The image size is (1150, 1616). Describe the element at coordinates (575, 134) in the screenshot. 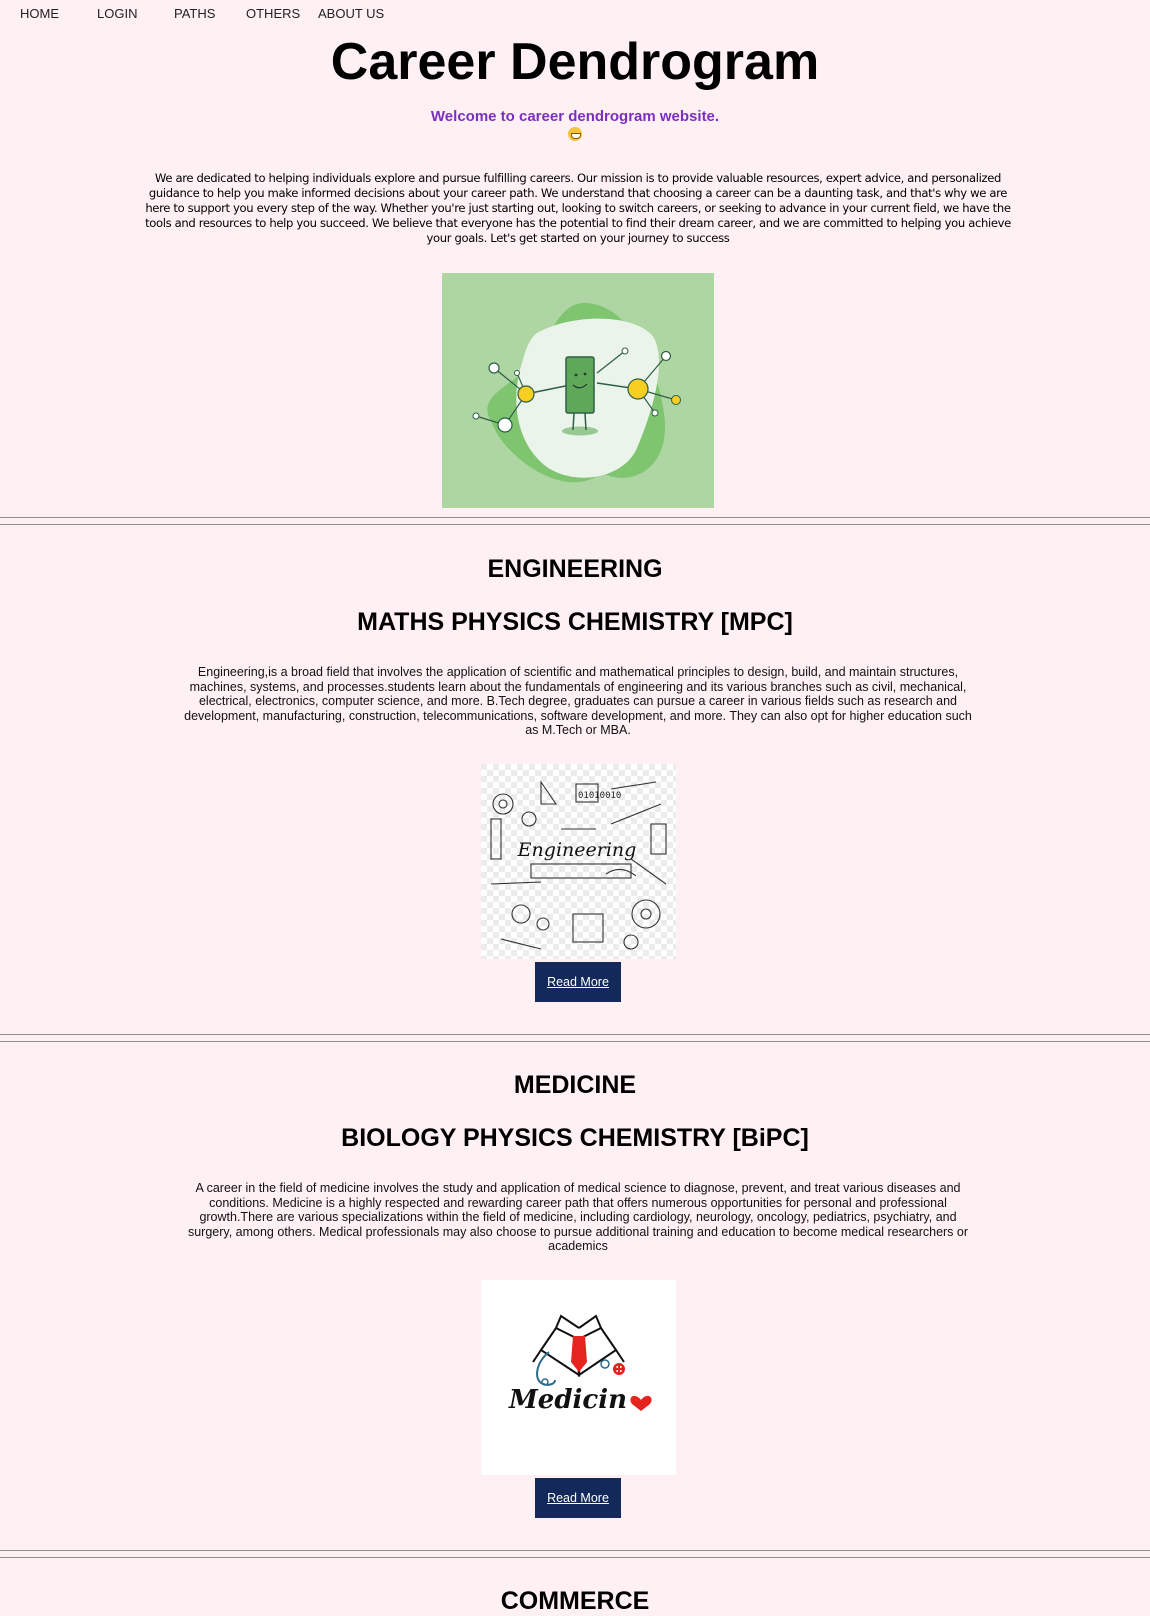

I see `grin-emoji-icon` at that location.